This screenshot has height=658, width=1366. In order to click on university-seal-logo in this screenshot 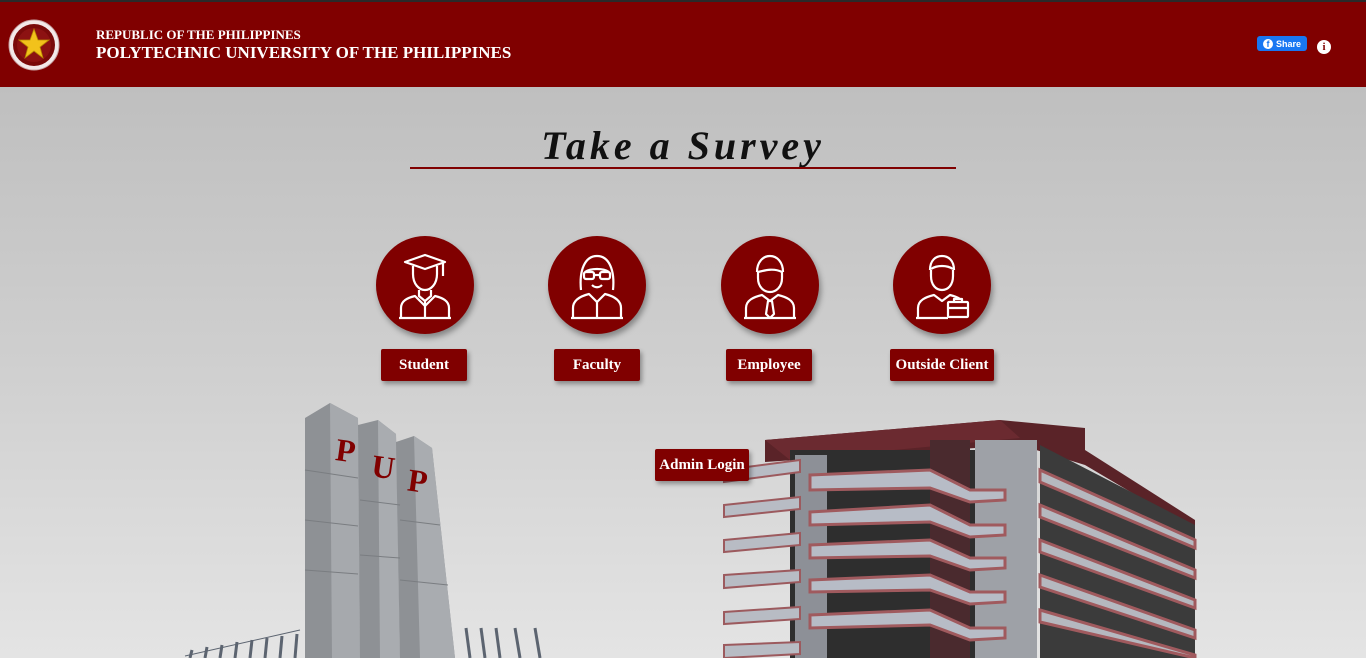, I will do `click(34, 45)`.